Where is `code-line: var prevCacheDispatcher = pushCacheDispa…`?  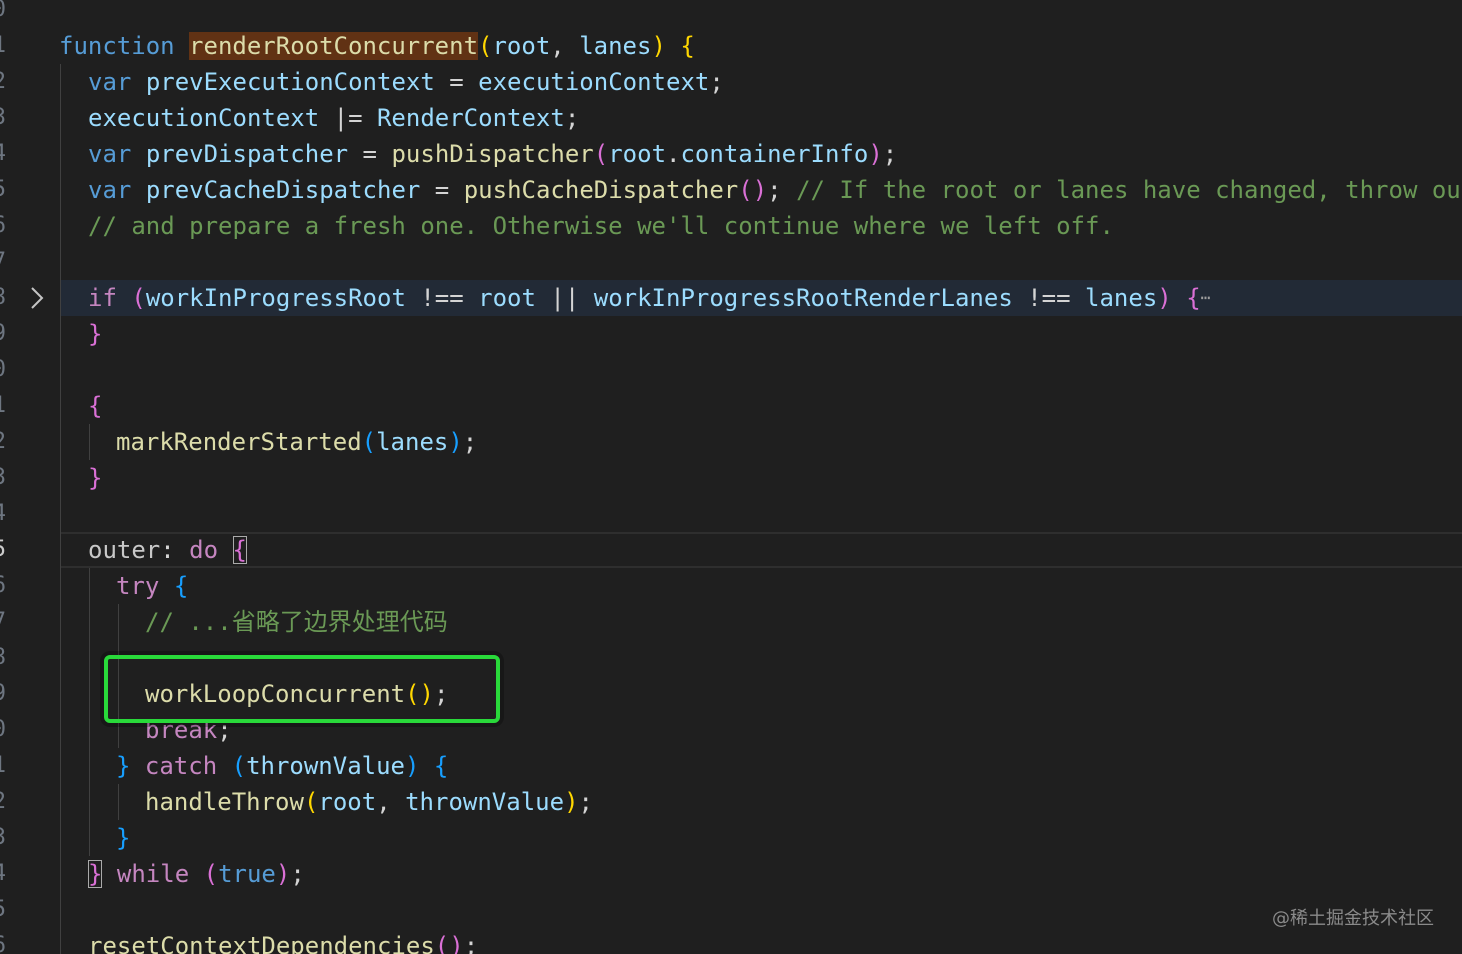 code-line: var prevCacheDispatcher = pushCacheDispa… is located at coordinates (731, 190).